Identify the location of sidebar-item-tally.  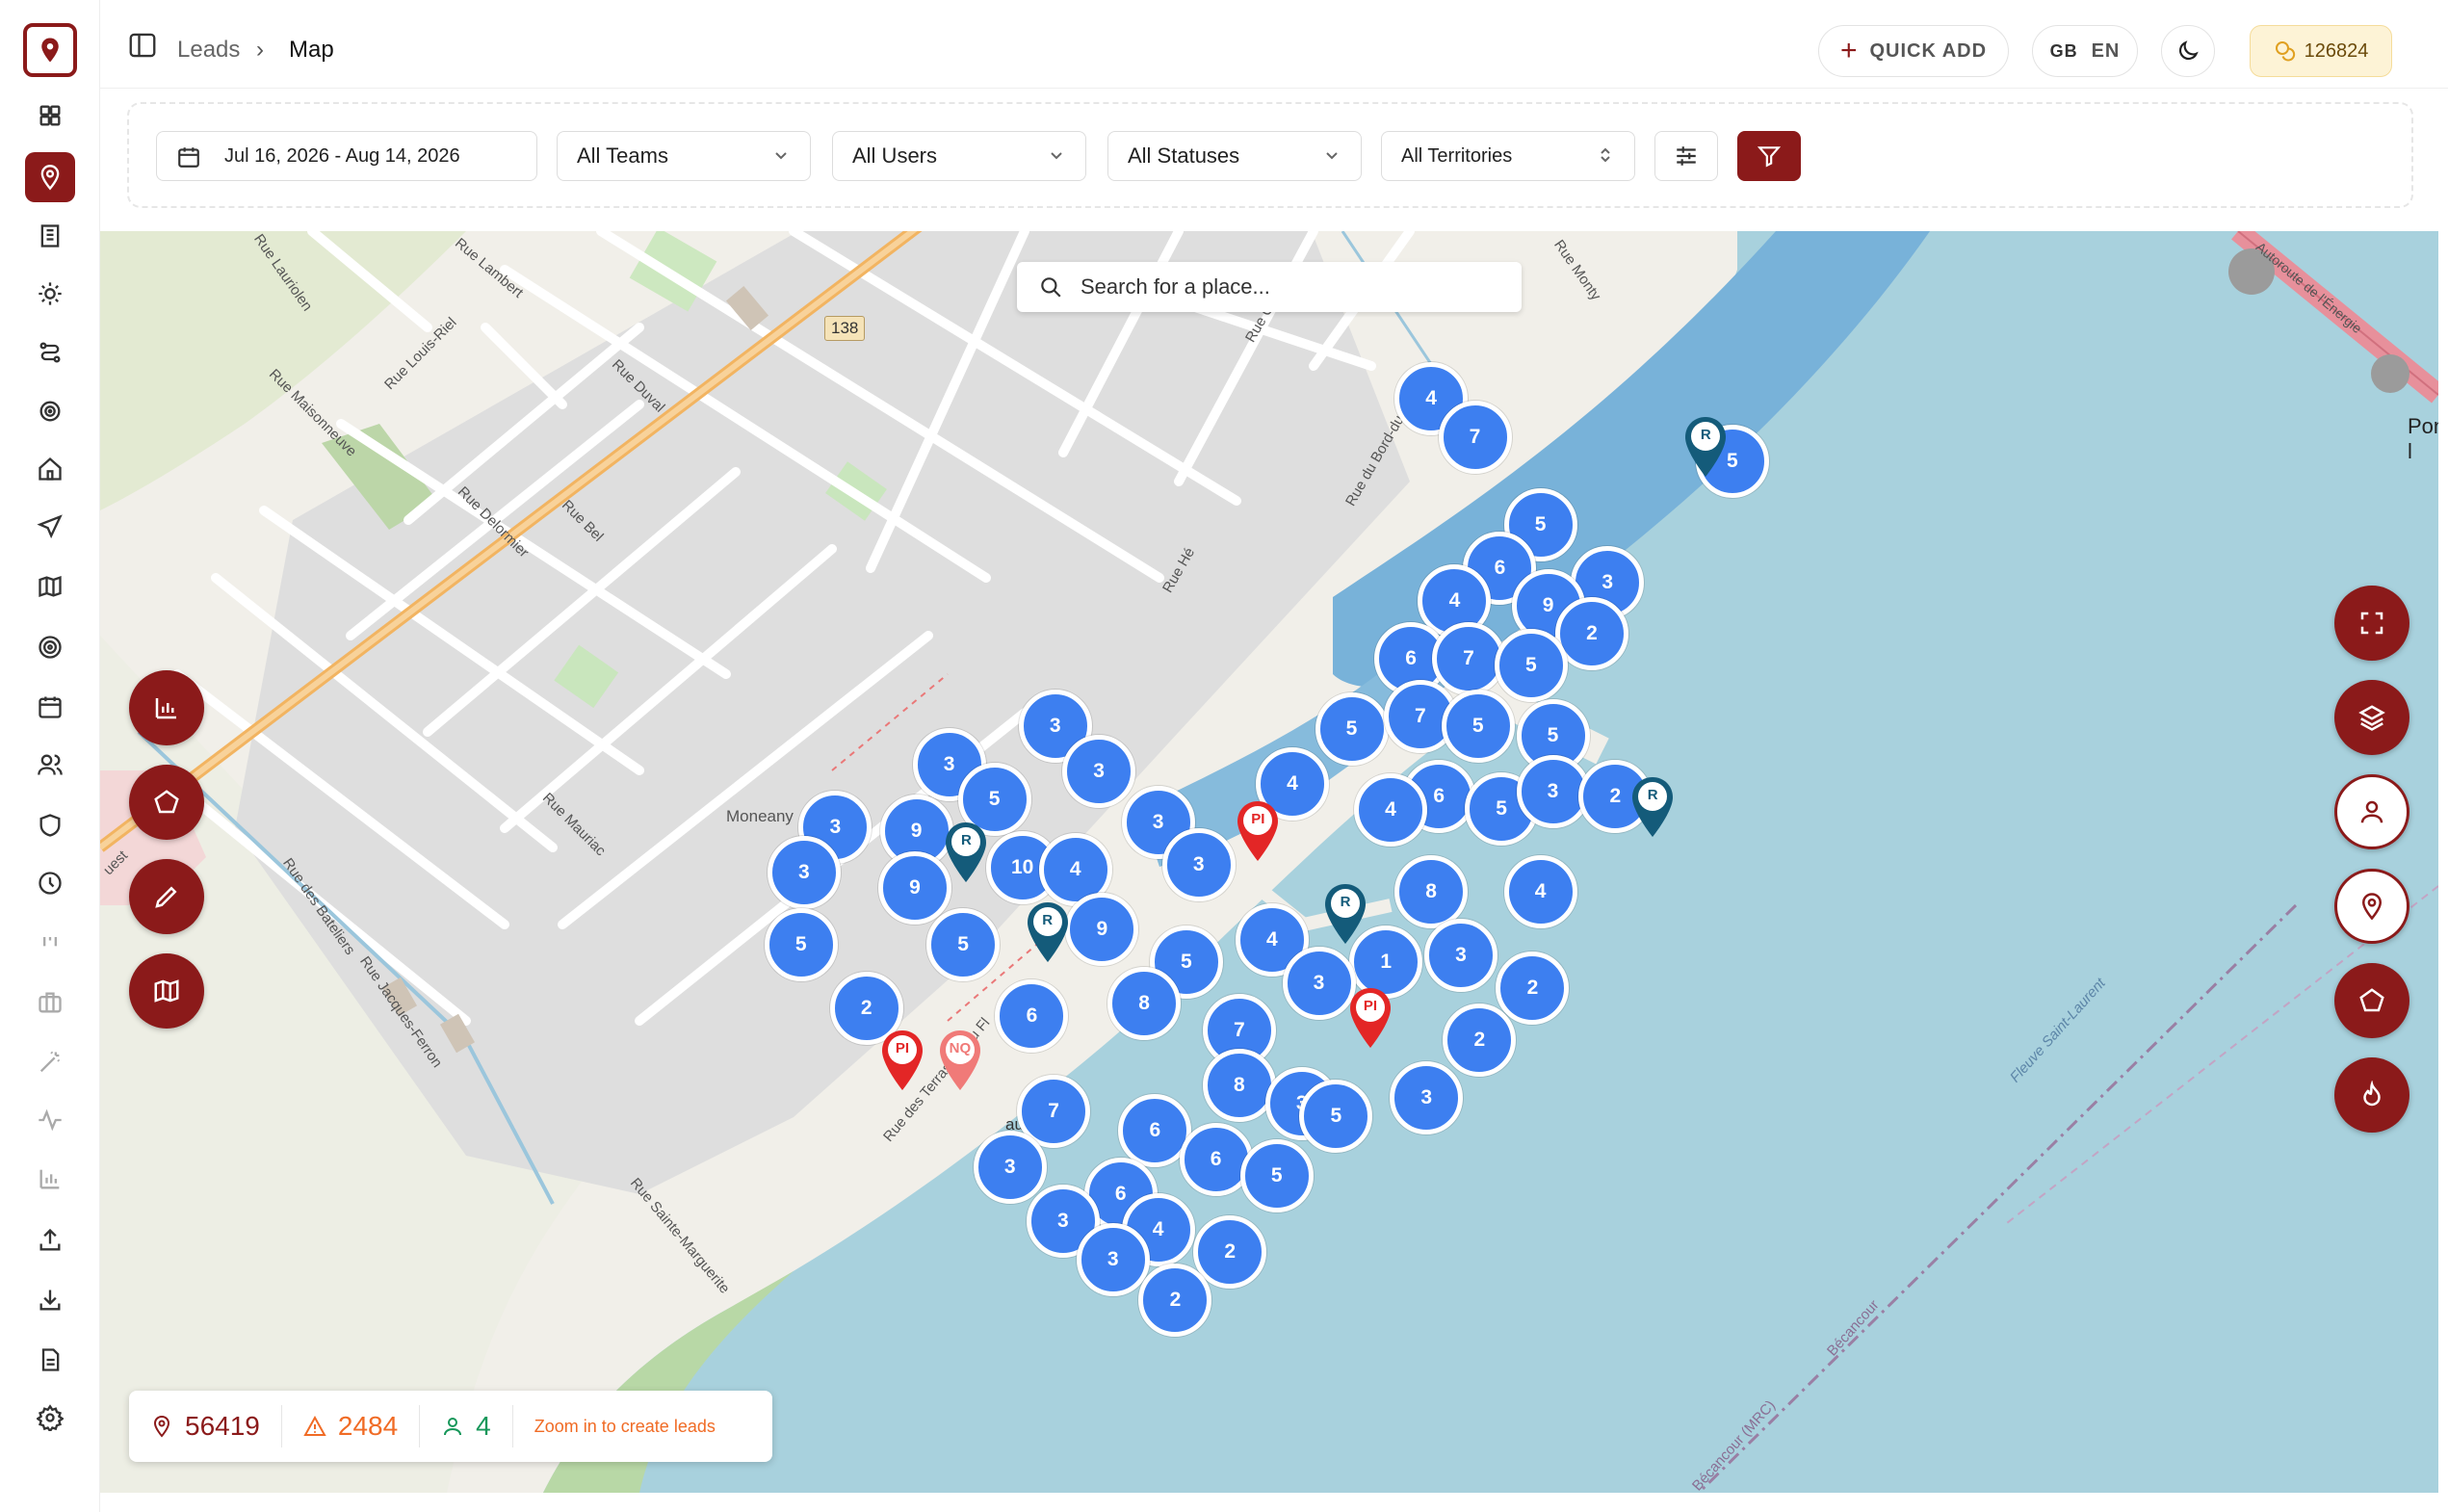
(50, 944).